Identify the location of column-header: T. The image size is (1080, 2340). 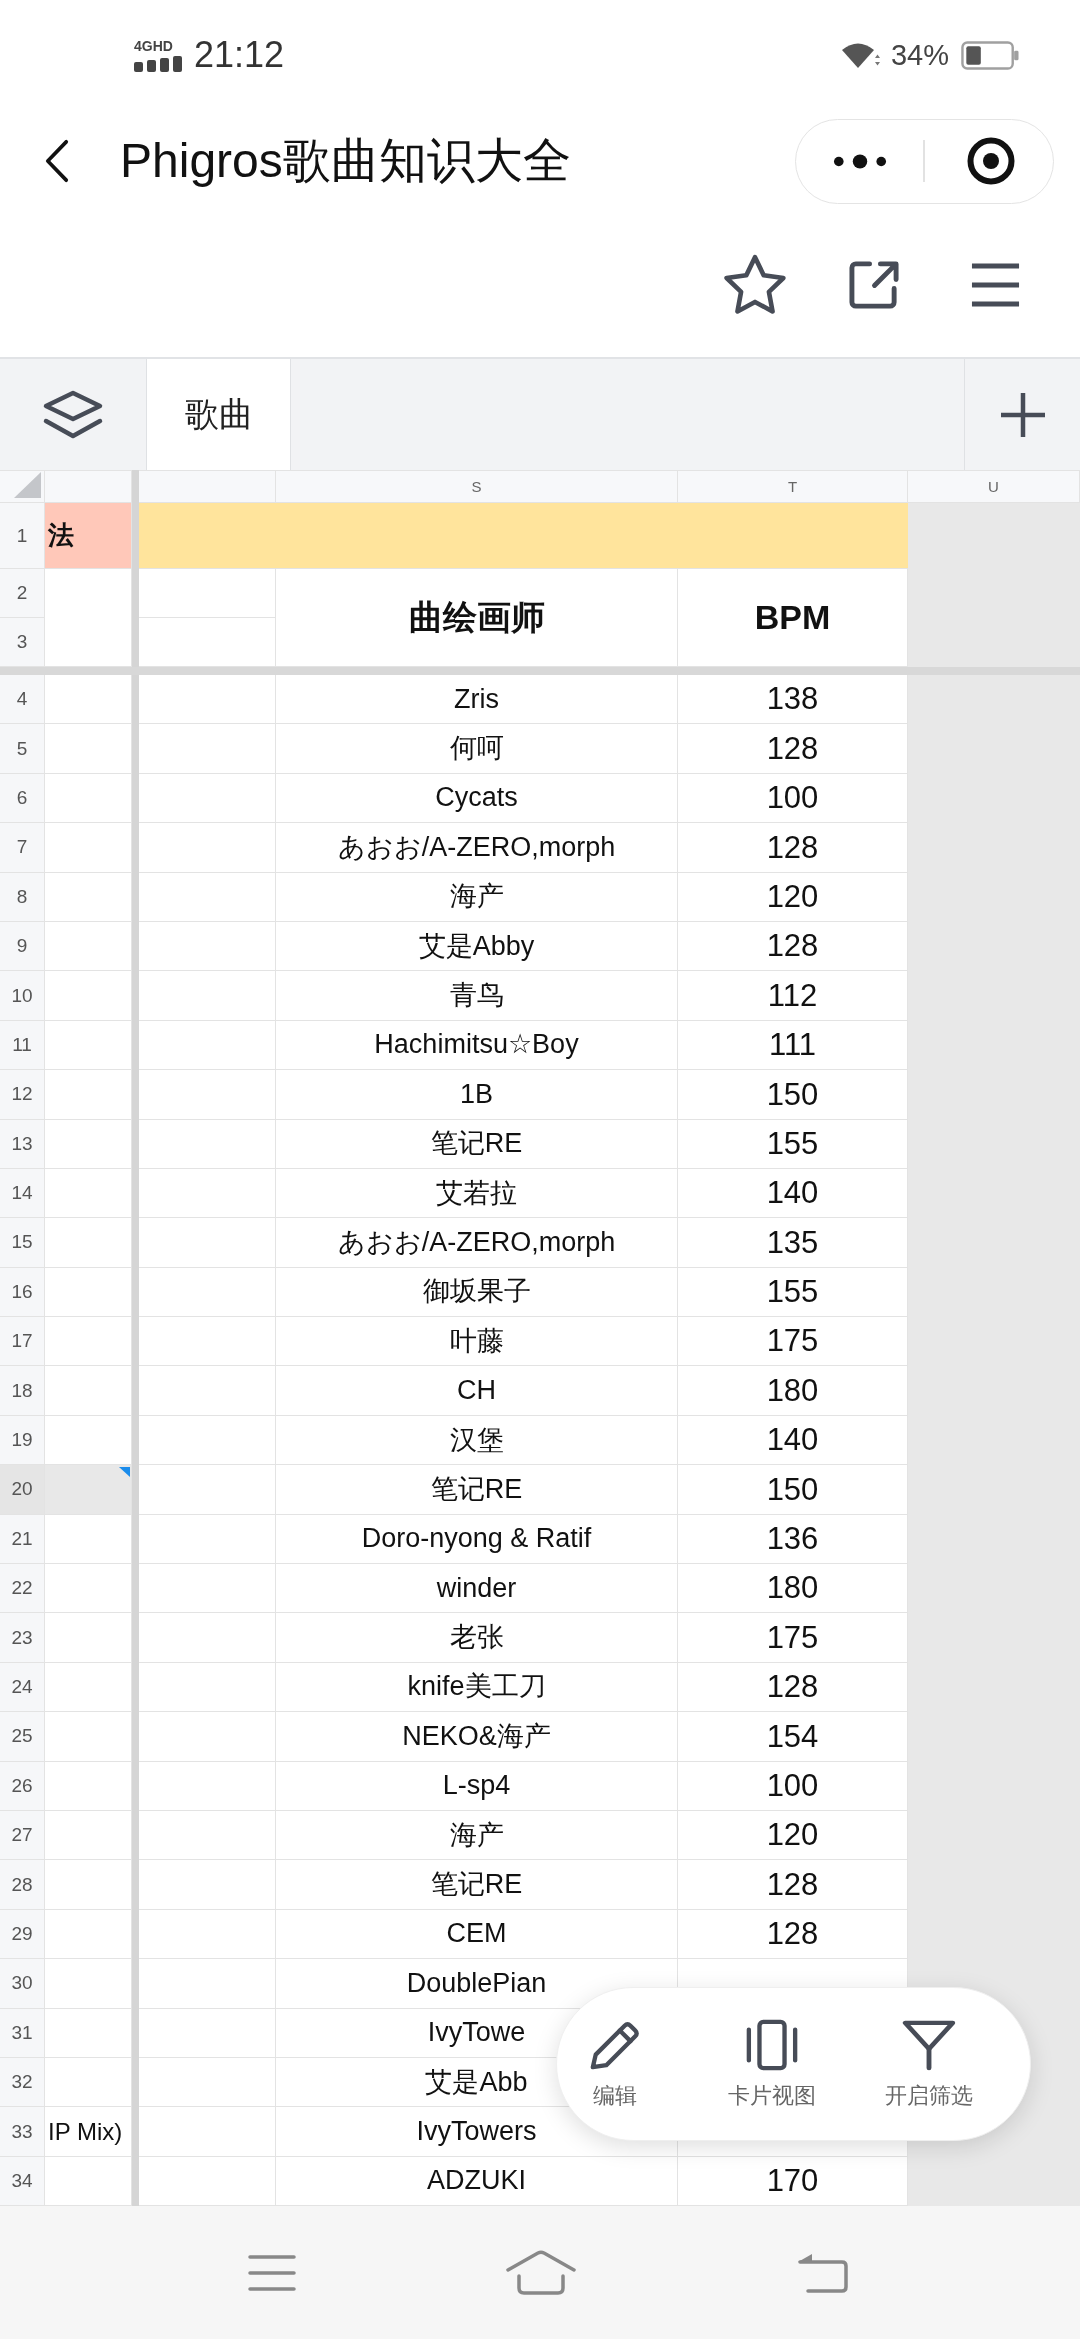
(793, 486).